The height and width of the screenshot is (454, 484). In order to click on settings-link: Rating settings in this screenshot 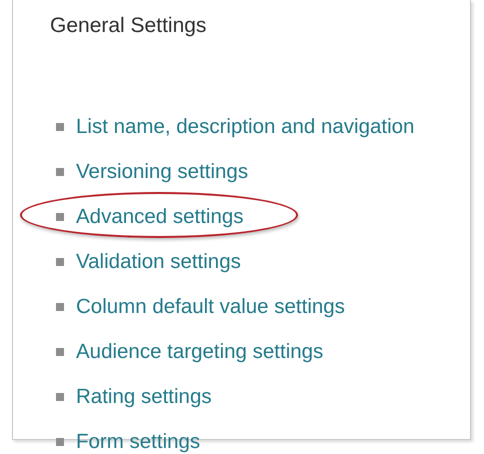, I will do `click(144, 396)`.